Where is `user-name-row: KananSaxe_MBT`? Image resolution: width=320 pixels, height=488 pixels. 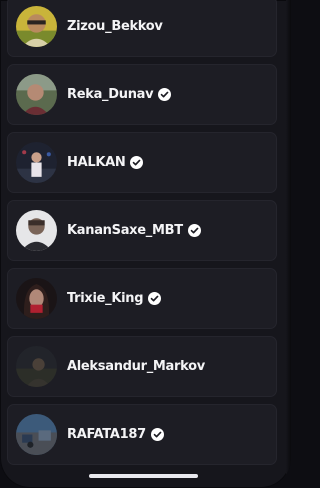 user-name-row: KananSaxe_MBT is located at coordinates (134, 230).